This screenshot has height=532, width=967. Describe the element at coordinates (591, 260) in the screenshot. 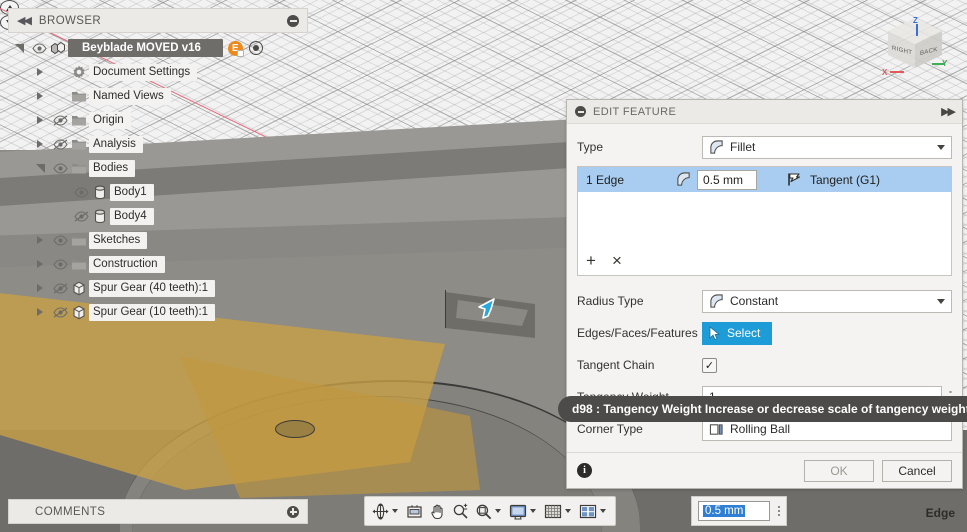

I see `add-edge-button: +` at that location.